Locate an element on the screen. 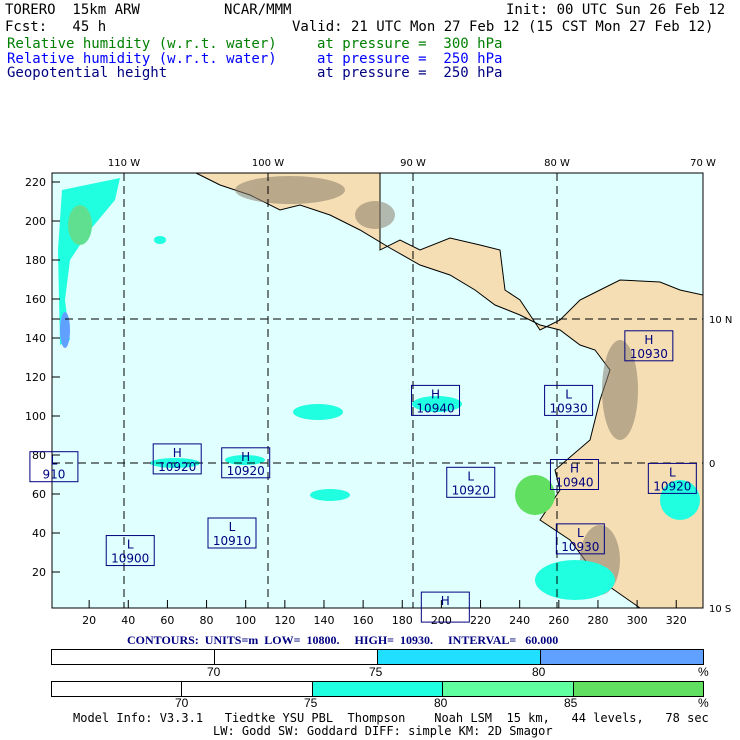 The width and height of the screenshot is (740, 740). center-value: 10900 is located at coordinates (130, 559).